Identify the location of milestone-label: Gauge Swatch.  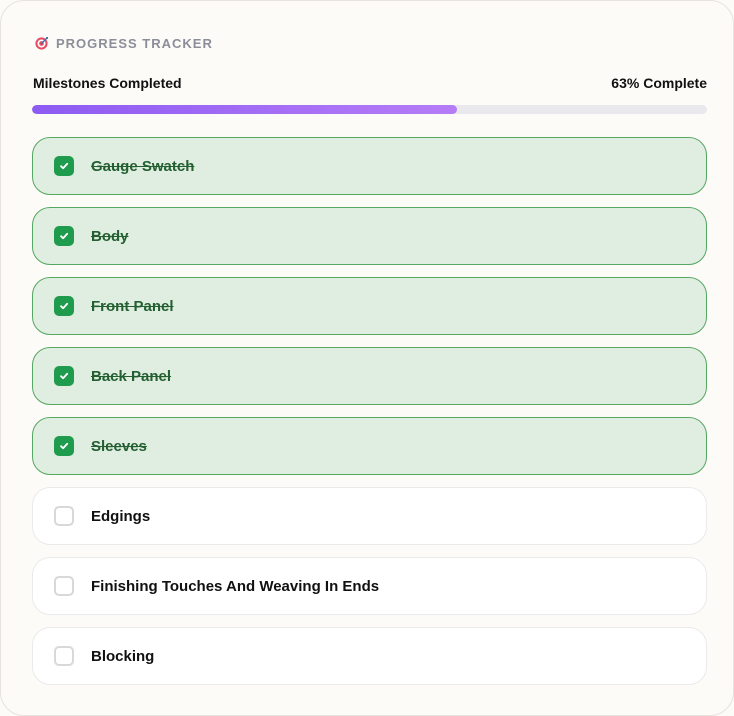
(143, 166).